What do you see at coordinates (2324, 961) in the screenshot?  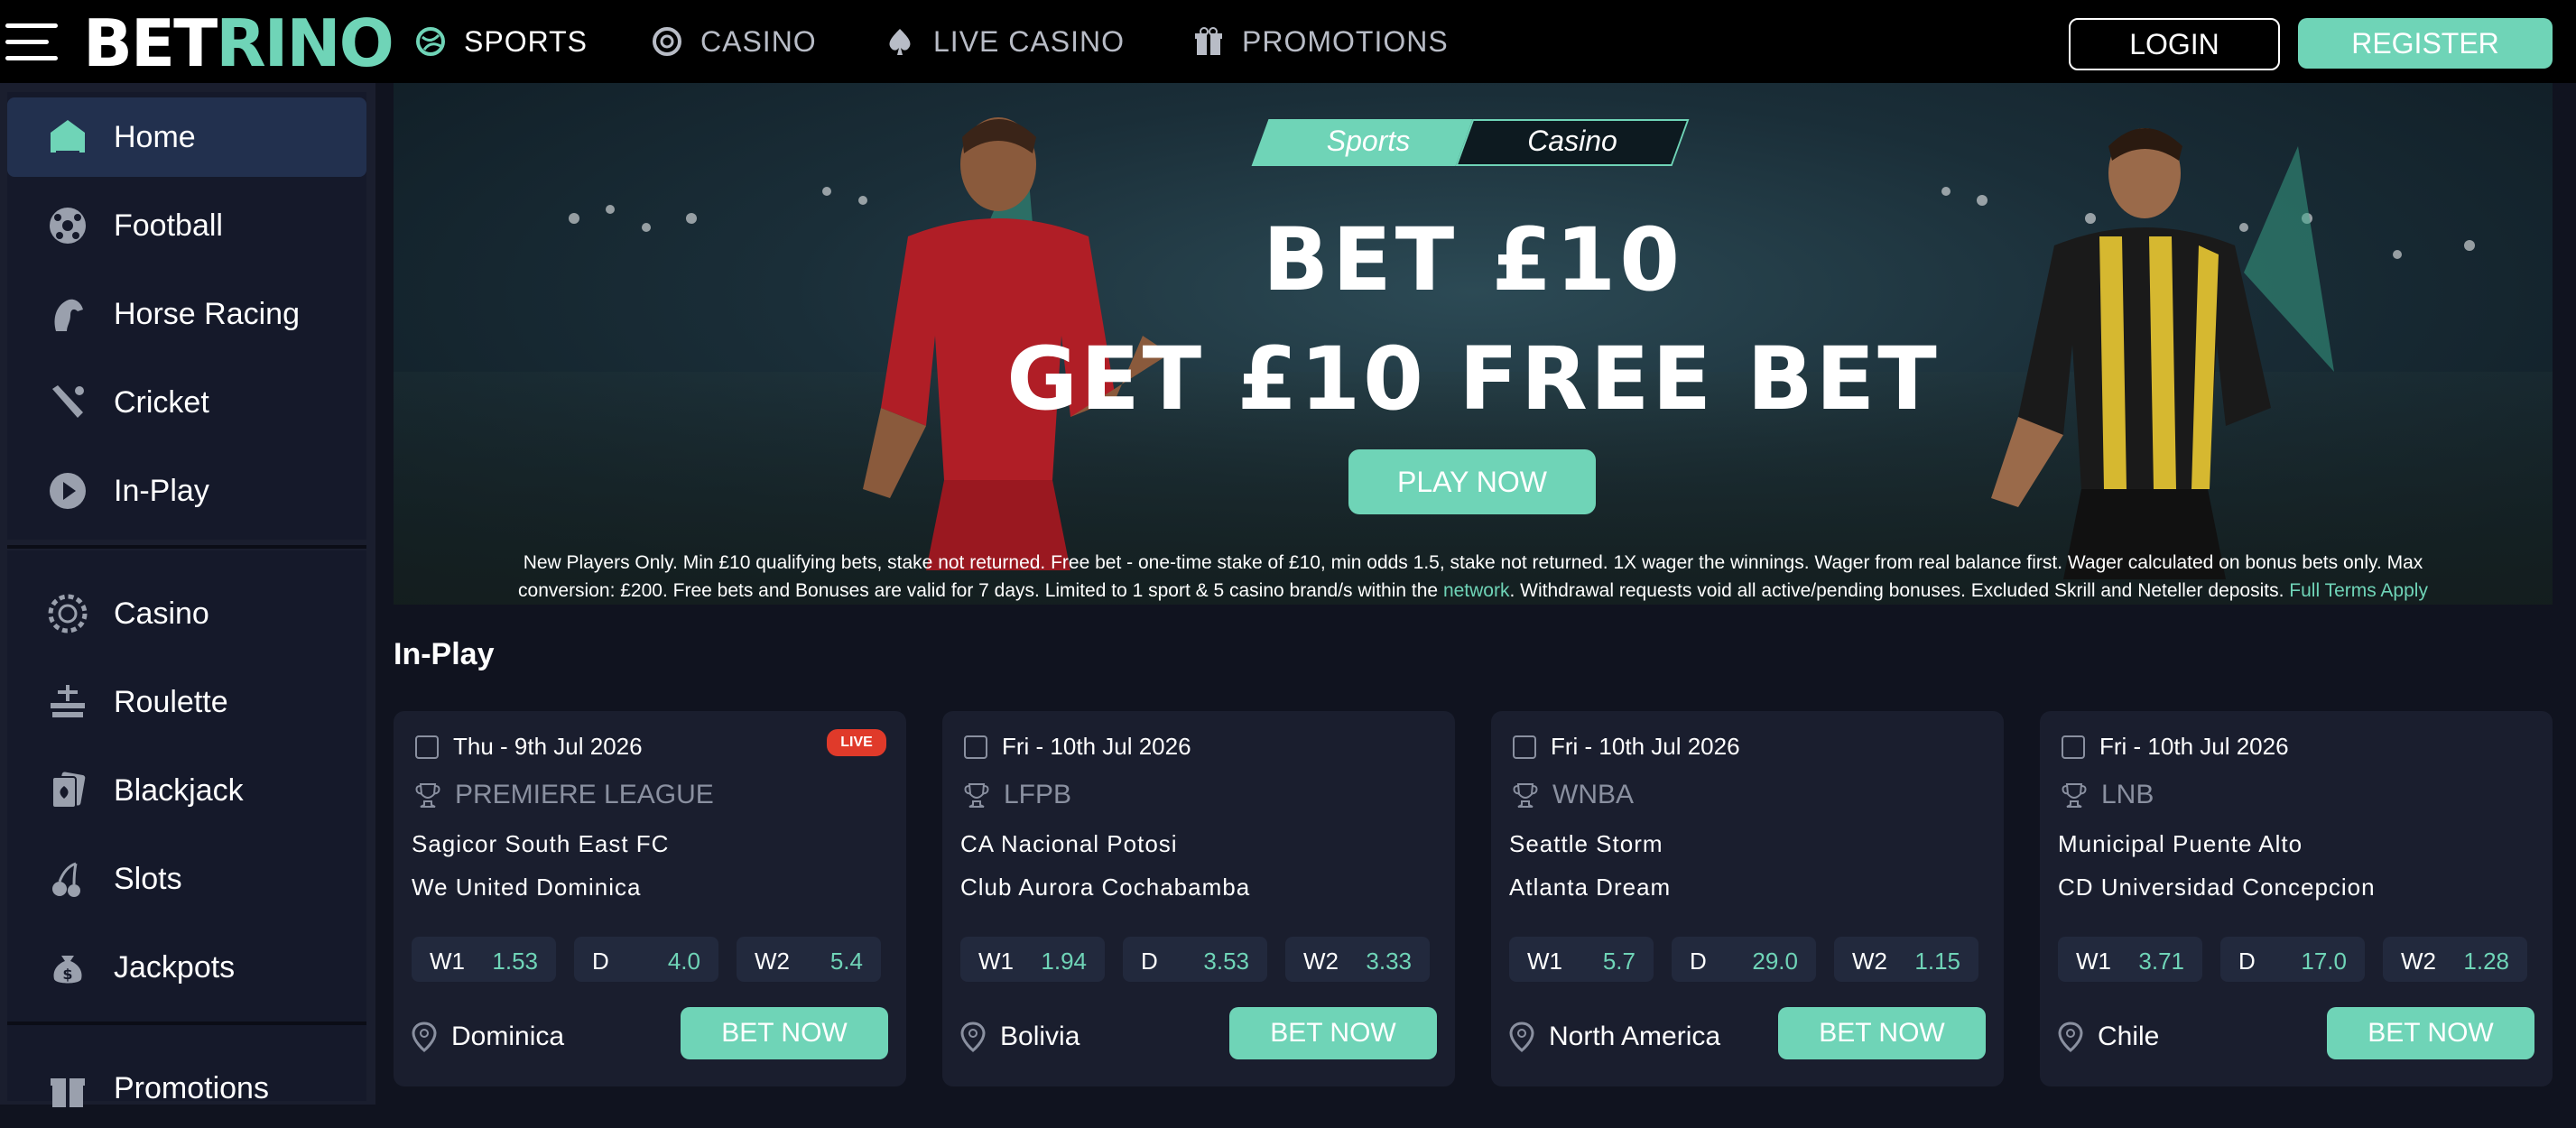 I see `odds-value: 17.0` at bounding box center [2324, 961].